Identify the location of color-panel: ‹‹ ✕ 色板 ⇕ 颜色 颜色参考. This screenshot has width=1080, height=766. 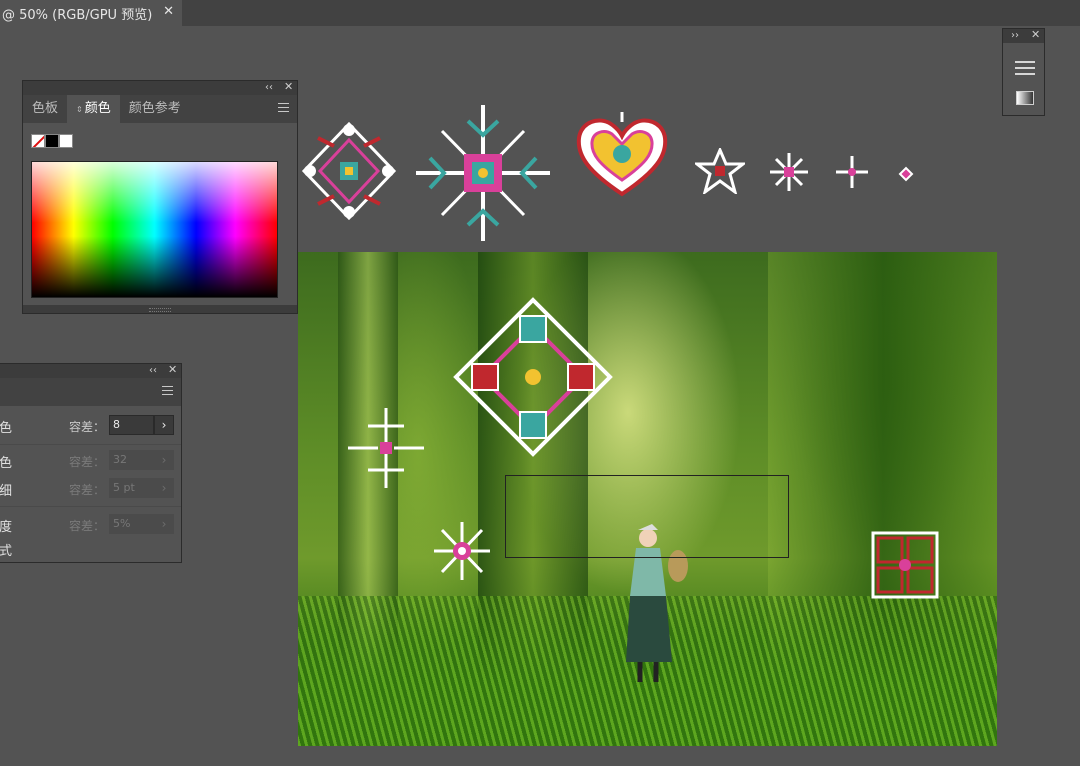
(160, 197).